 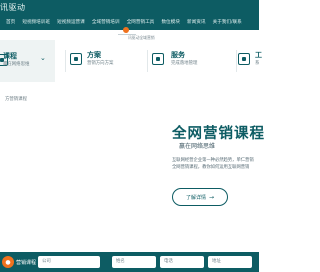 I want to click on hero-title: 全网营销课程, so click(x=218, y=134).